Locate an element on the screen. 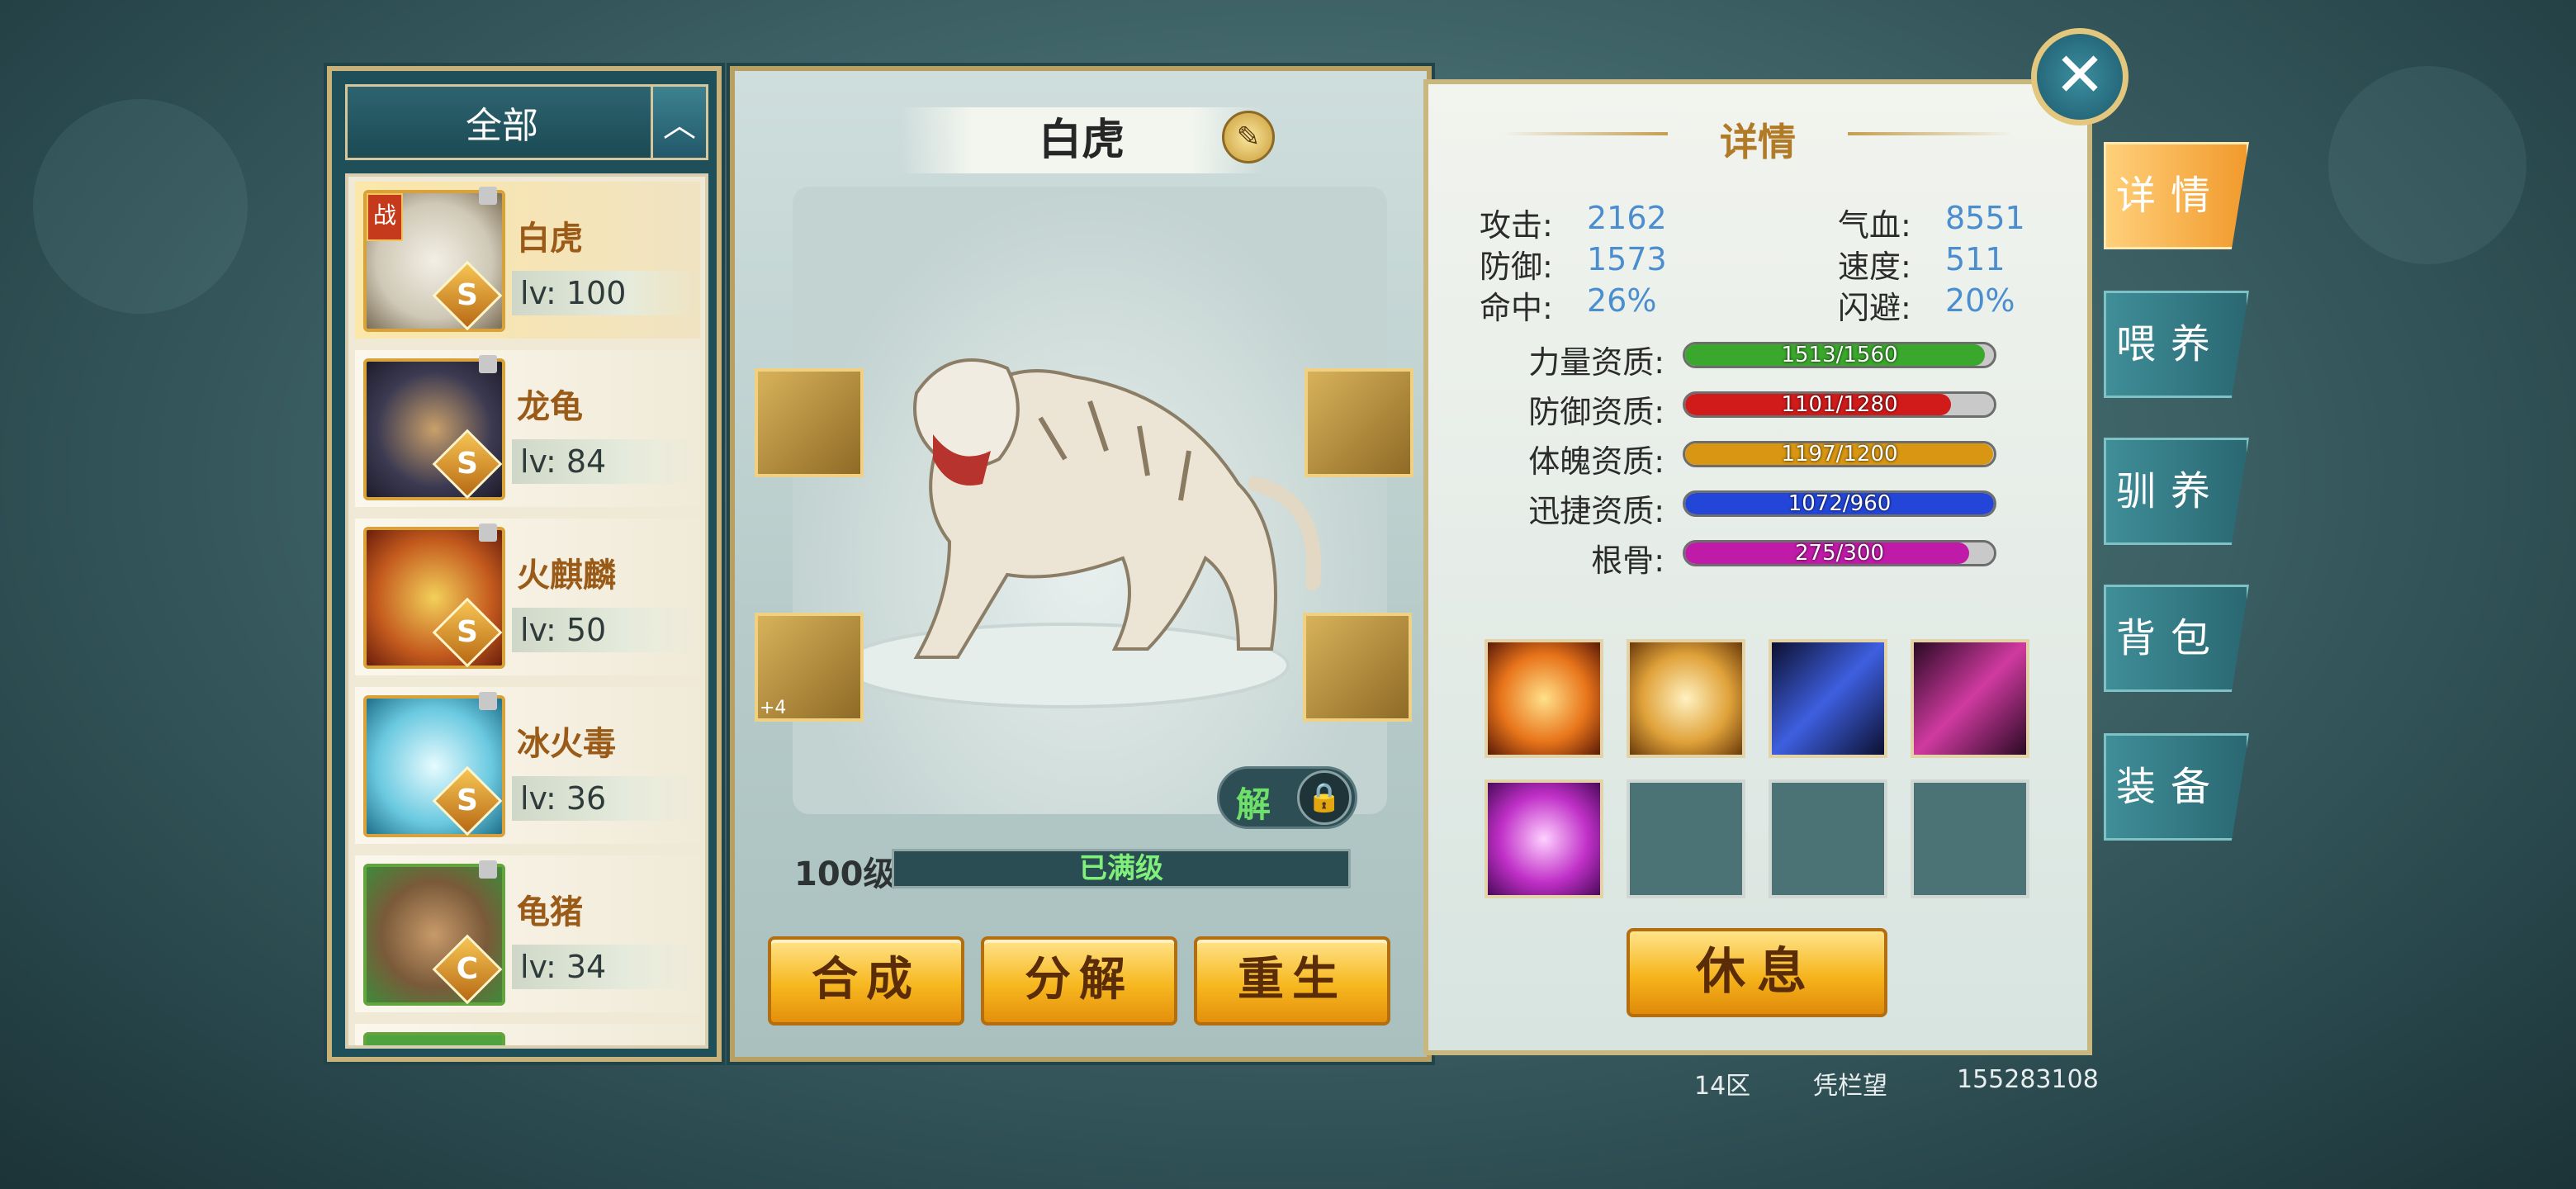  close-button: ✕ is located at coordinates (2080, 77).